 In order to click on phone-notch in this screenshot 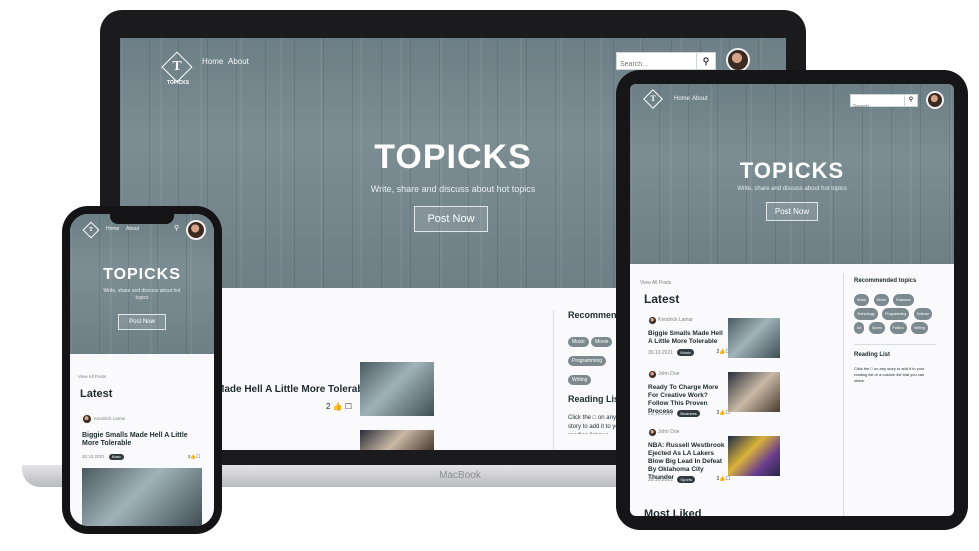, I will do `click(142, 219)`.